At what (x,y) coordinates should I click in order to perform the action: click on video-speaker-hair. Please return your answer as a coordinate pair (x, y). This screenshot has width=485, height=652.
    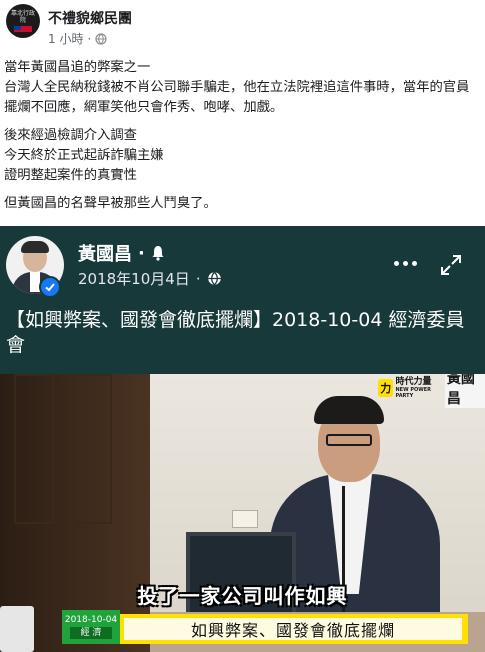
    Looking at the image, I should click on (349, 410).